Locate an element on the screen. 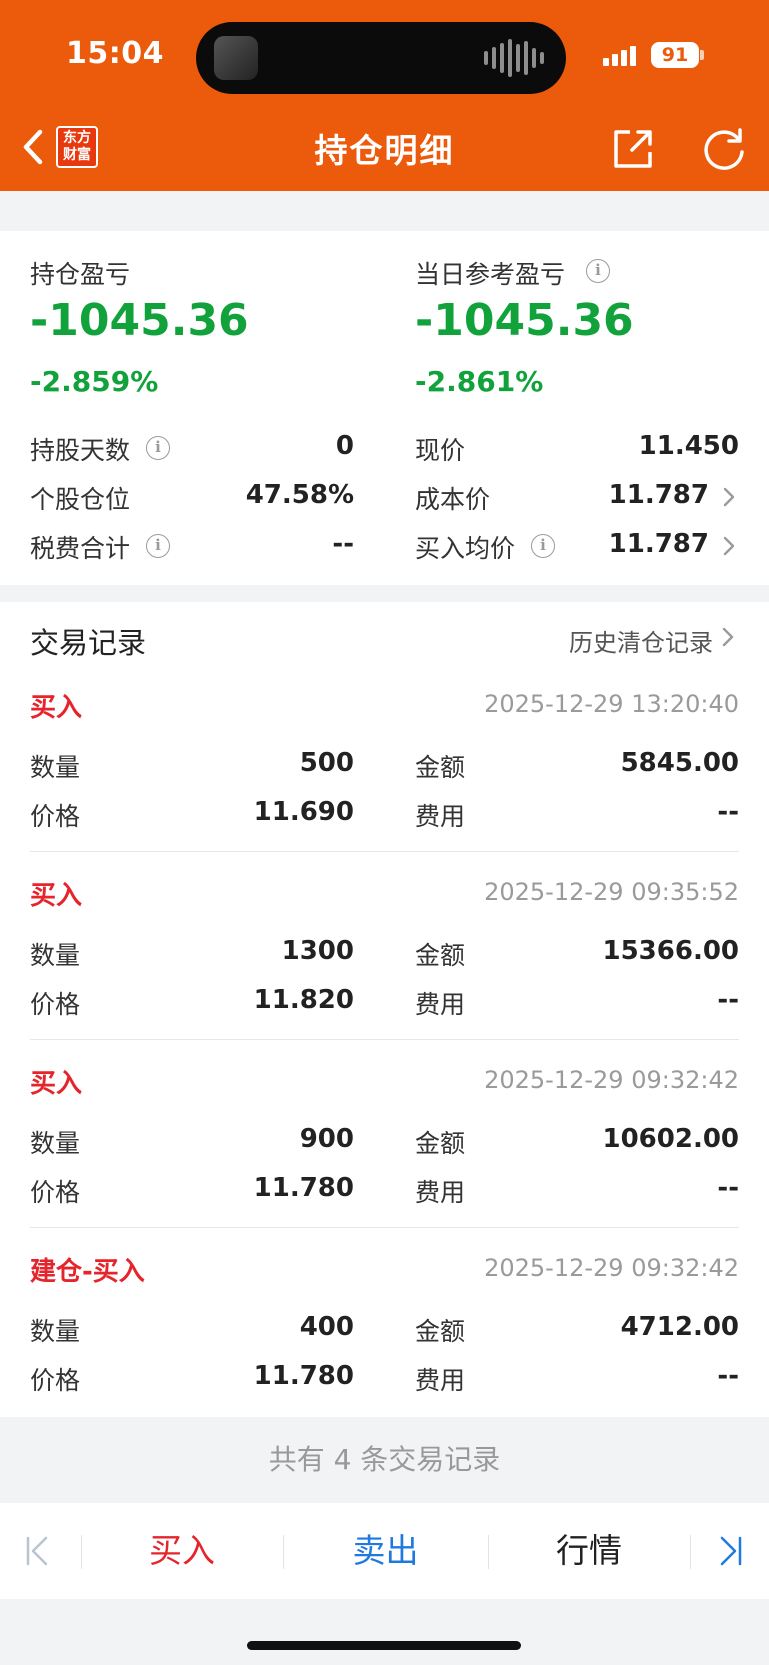 This screenshot has height=1665, width=769. tax-fee-value: -- is located at coordinates (343, 544).